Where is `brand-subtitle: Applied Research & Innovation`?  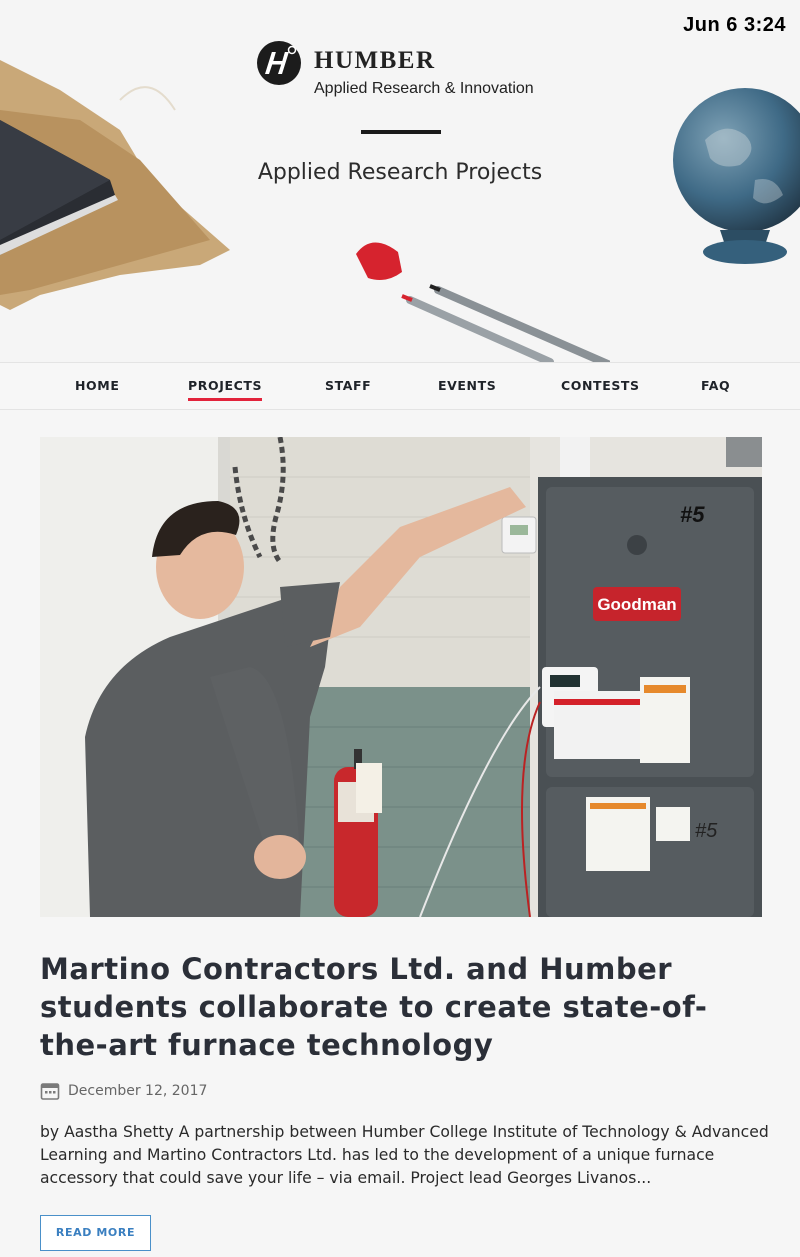
brand-subtitle: Applied Research & Innovation is located at coordinates (424, 88).